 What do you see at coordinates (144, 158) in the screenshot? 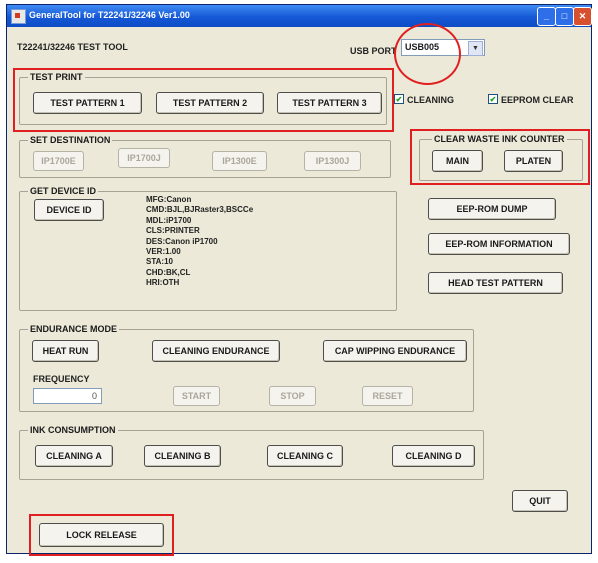
I see `ip1700j-button: IP1700J` at bounding box center [144, 158].